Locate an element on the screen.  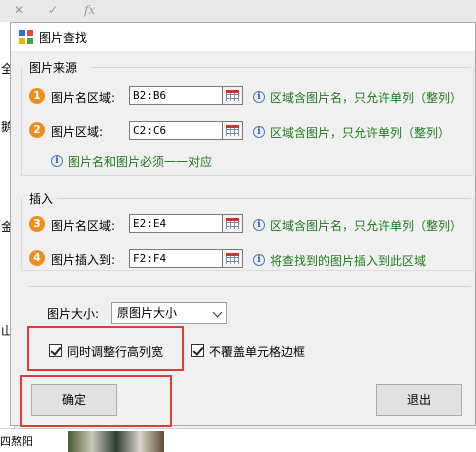
image-size-select: 原图片大小 is located at coordinates (169, 313).